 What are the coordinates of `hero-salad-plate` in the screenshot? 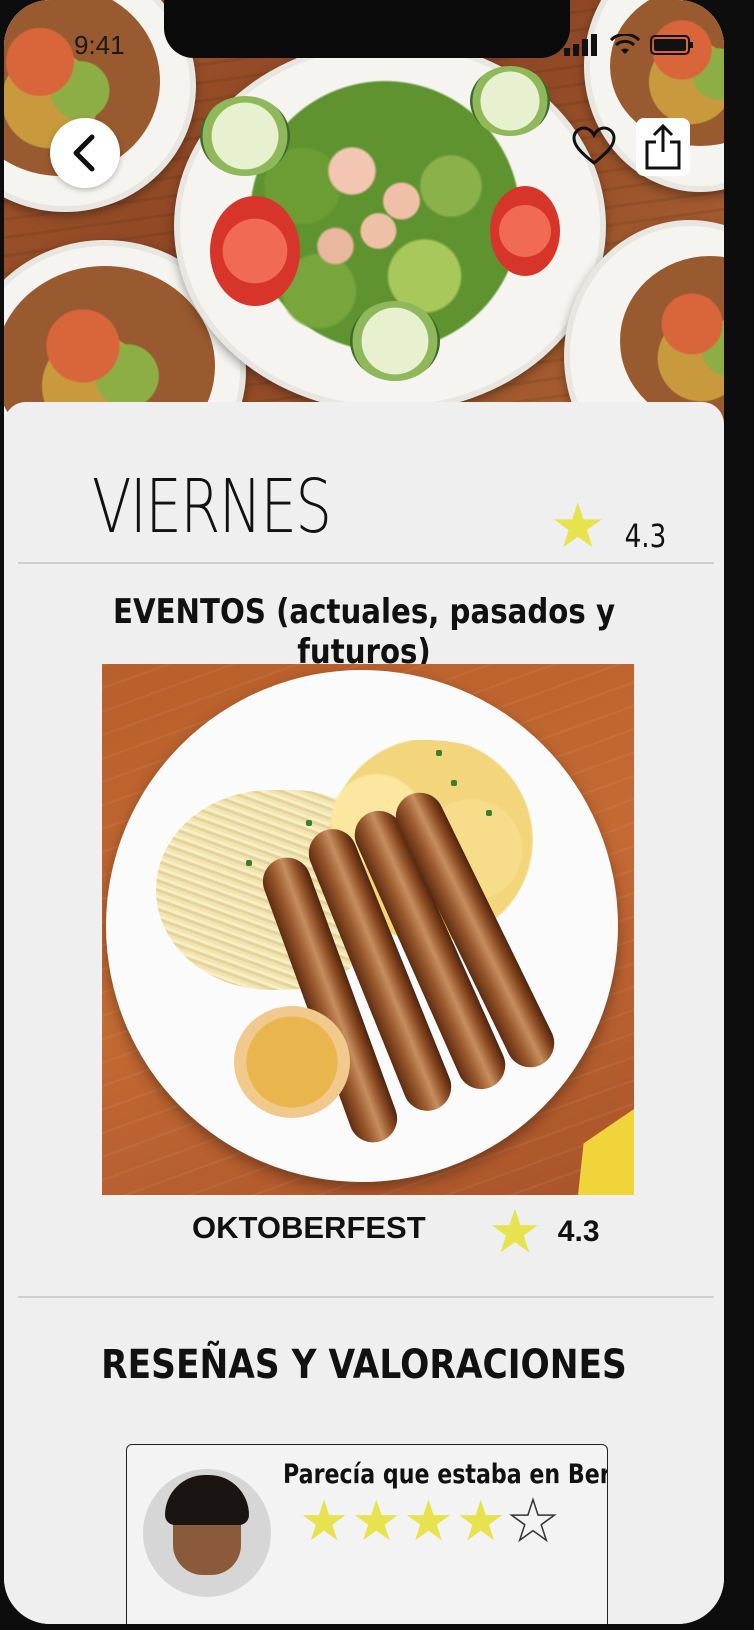 It's located at (390, 226).